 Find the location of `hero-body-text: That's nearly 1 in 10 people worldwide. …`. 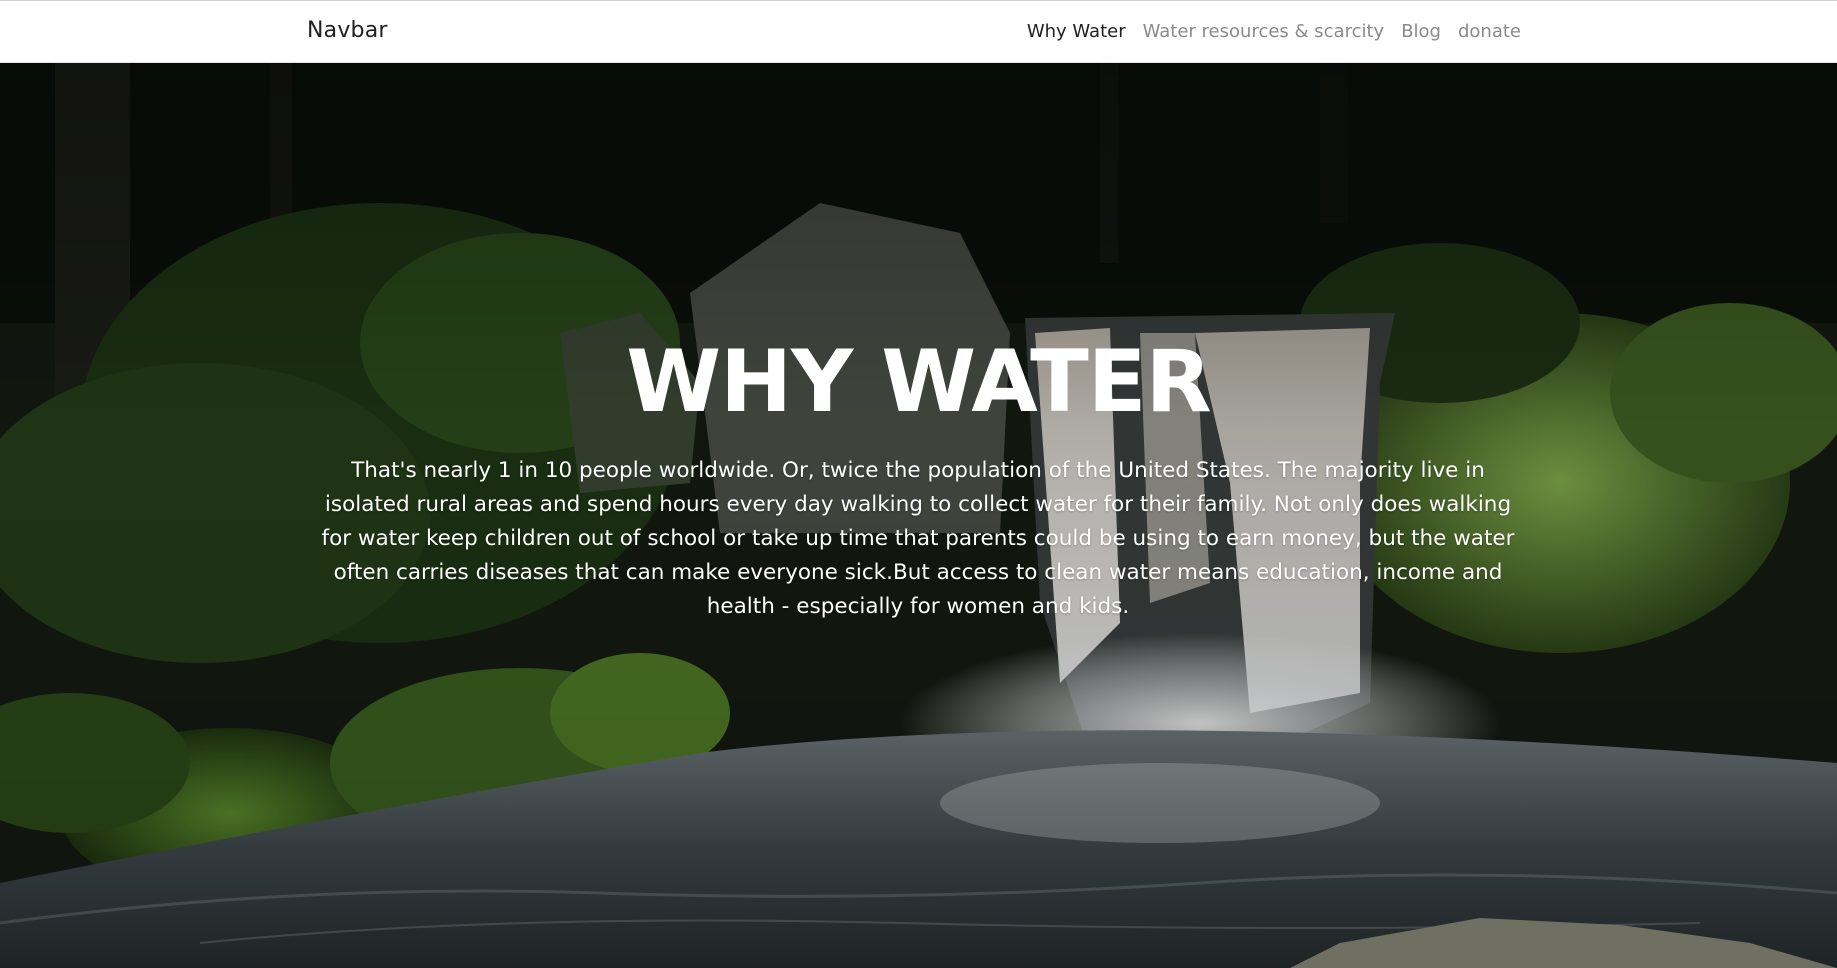

hero-body-text: That's nearly 1 in 10 people worldwide. … is located at coordinates (918, 538).